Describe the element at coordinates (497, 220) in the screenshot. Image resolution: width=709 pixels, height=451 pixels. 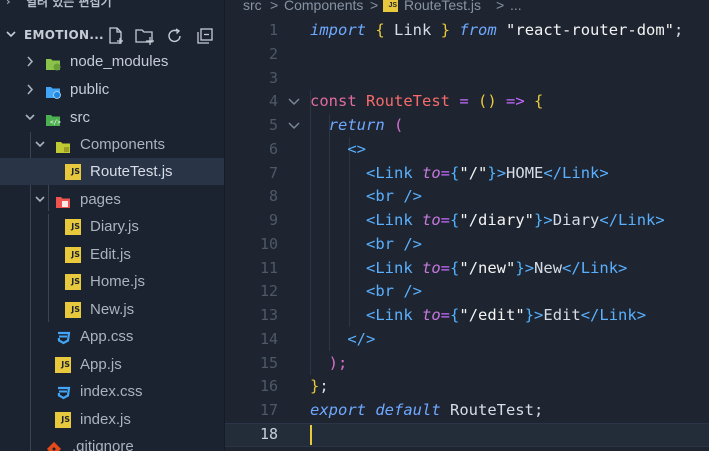
I see `code-token: "/diary"` at that location.